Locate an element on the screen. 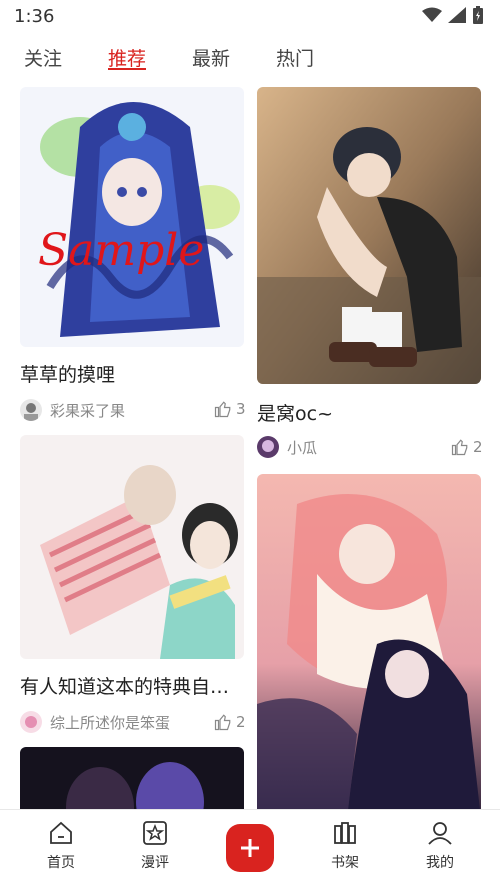  active-tab-underline is located at coordinates (127, 69).